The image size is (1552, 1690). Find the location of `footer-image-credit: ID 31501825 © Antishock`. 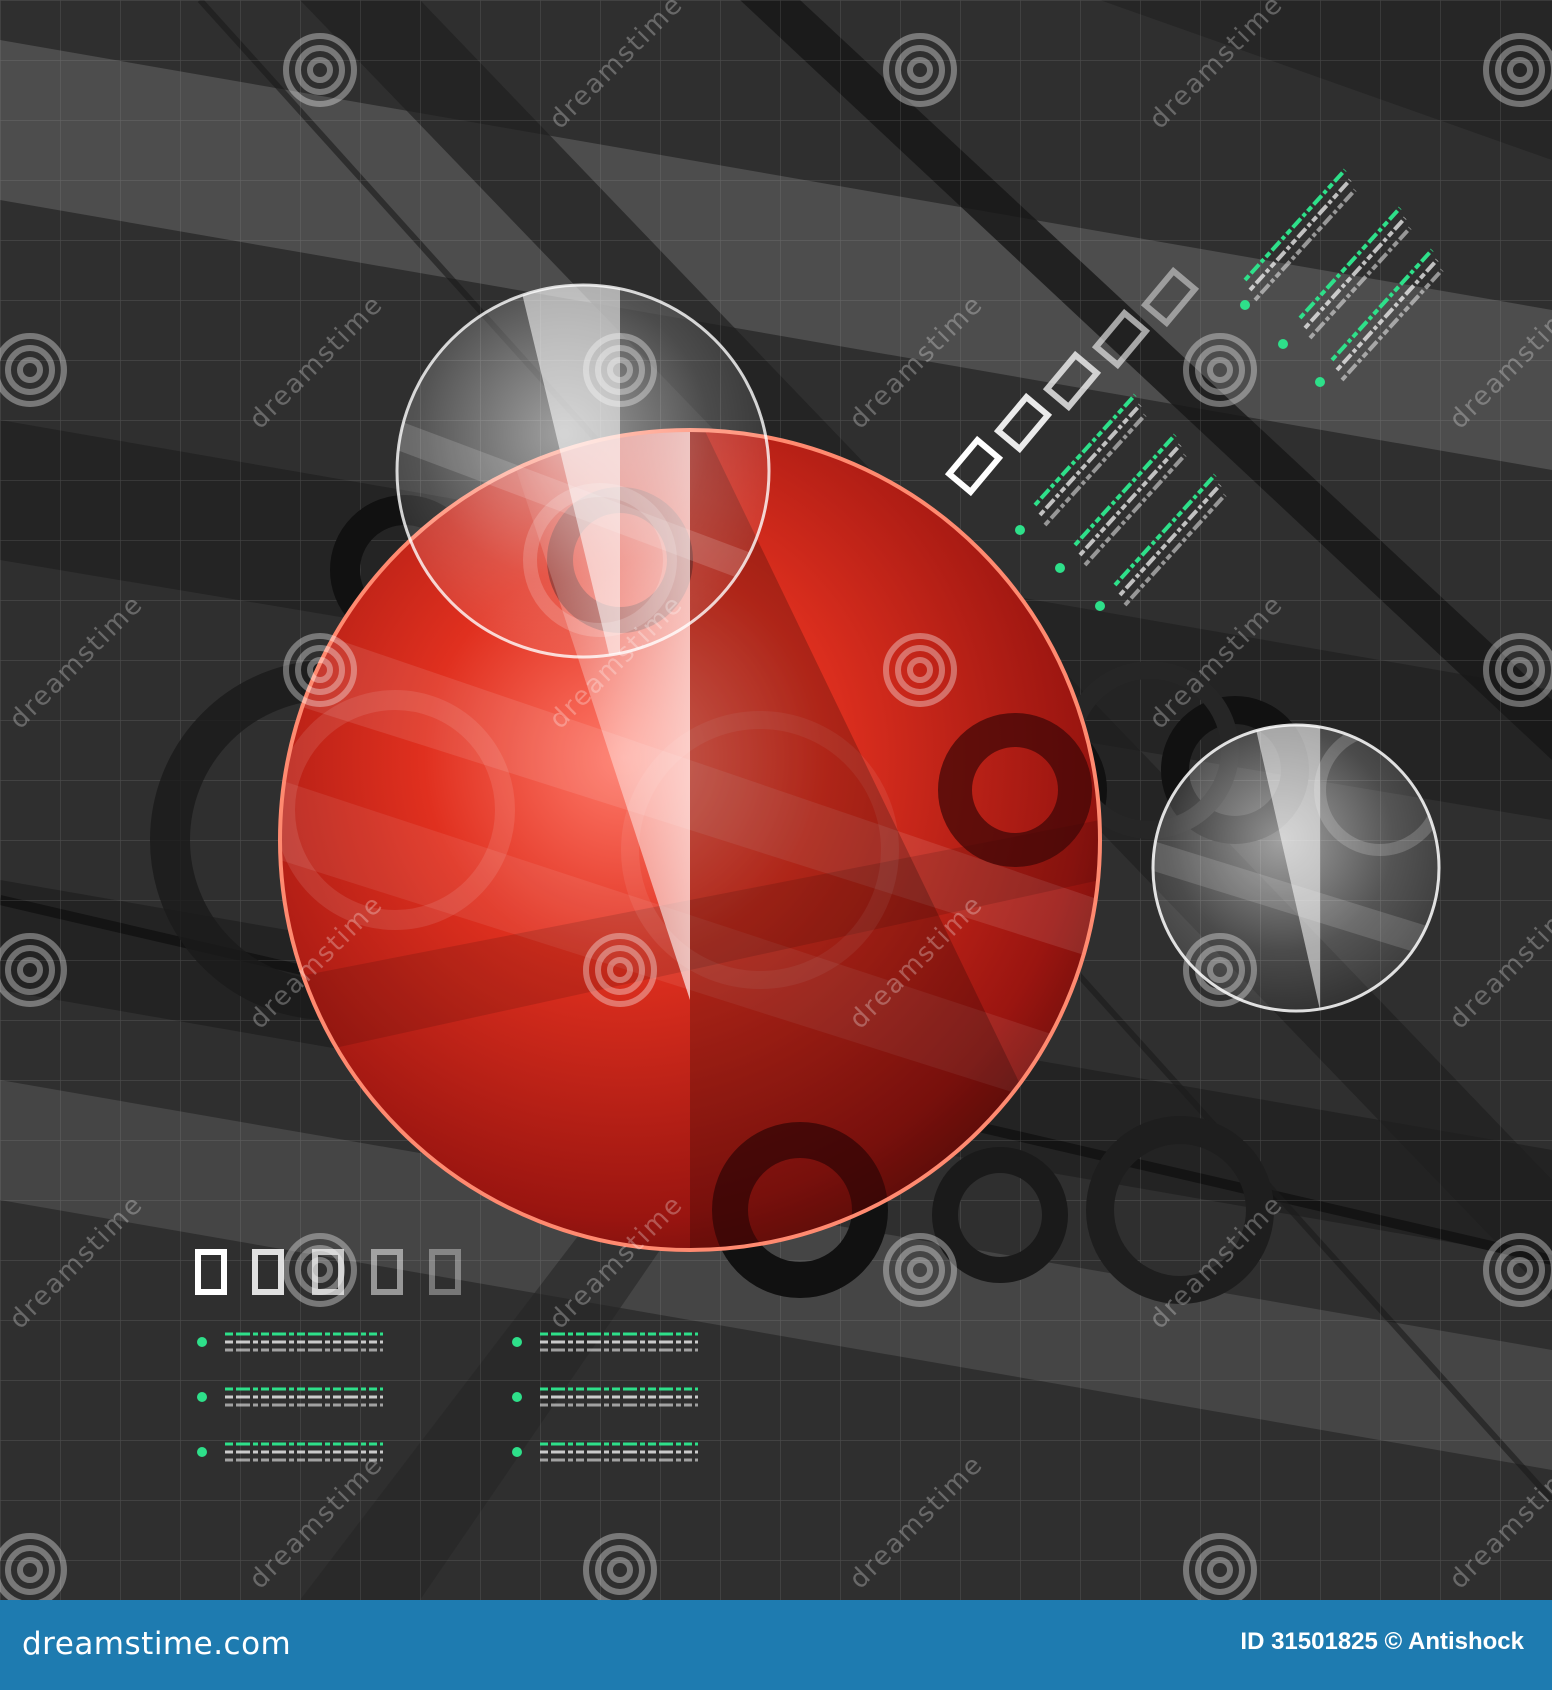

footer-image-credit: ID 31501825 © Antishock is located at coordinates (1382, 1641).